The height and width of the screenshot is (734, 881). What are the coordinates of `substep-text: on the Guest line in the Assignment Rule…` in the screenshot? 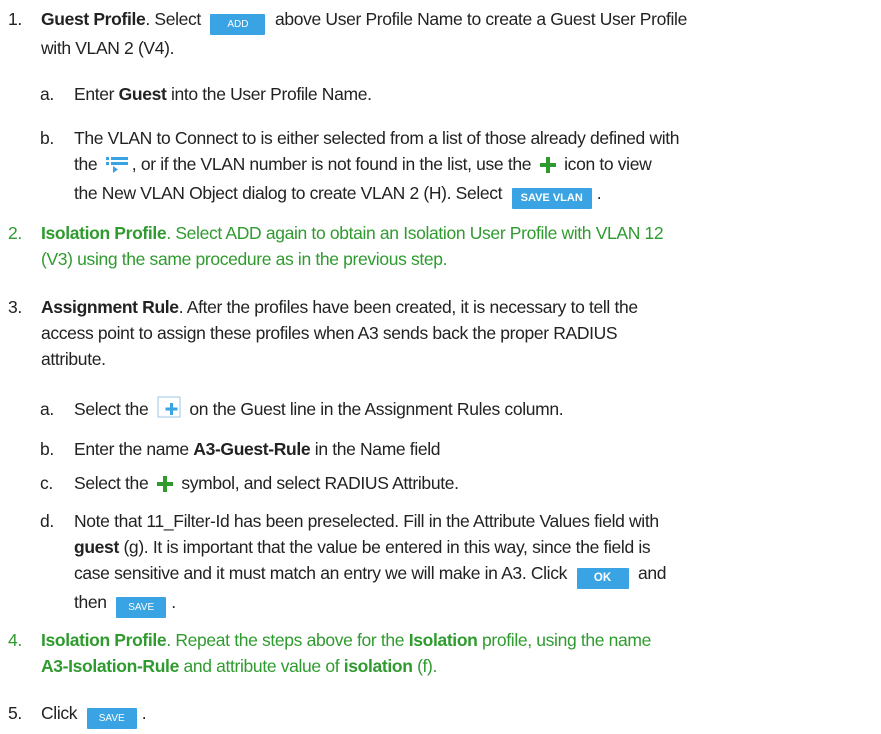 It's located at (376, 409).